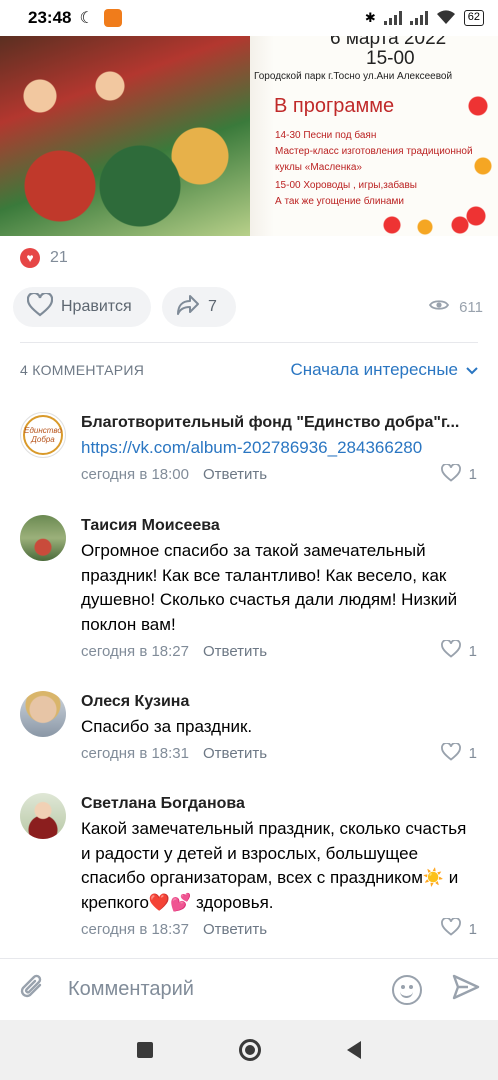 The width and height of the screenshot is (498, 1080). What do you see at coordinates (439, 223) in the screenshot?
I see `flower-decoration` at bounding box center [439, 223].